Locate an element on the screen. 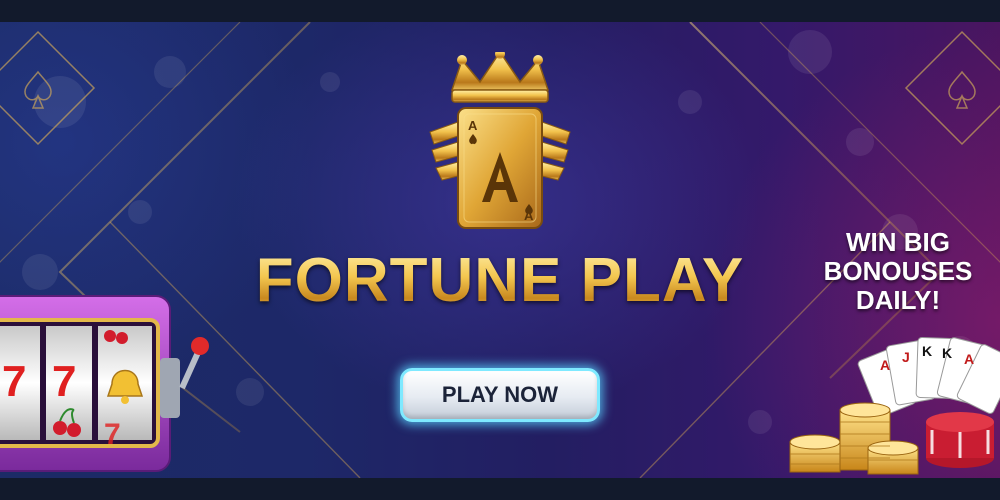 This screenshot has width=1000, height=500. top-border is located at coordinates (500, 11).